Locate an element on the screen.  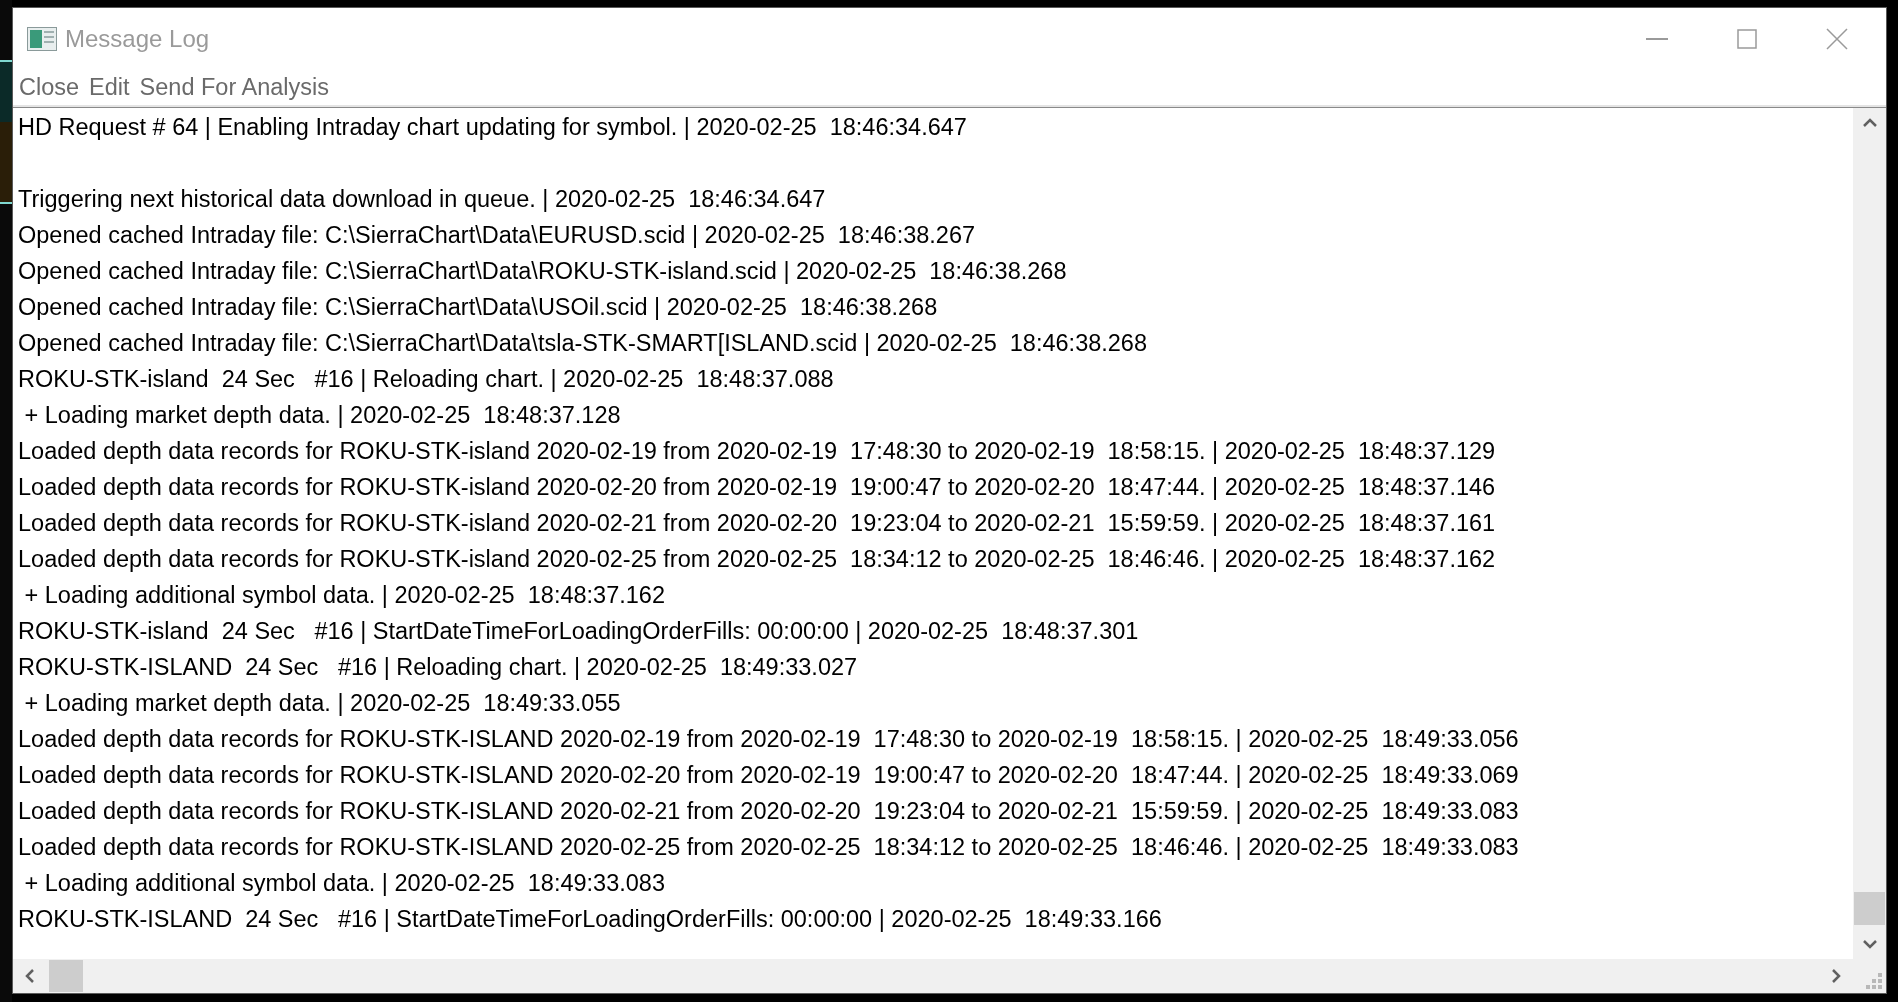
scroll-down-icon is located at coordinates (1869, 944).